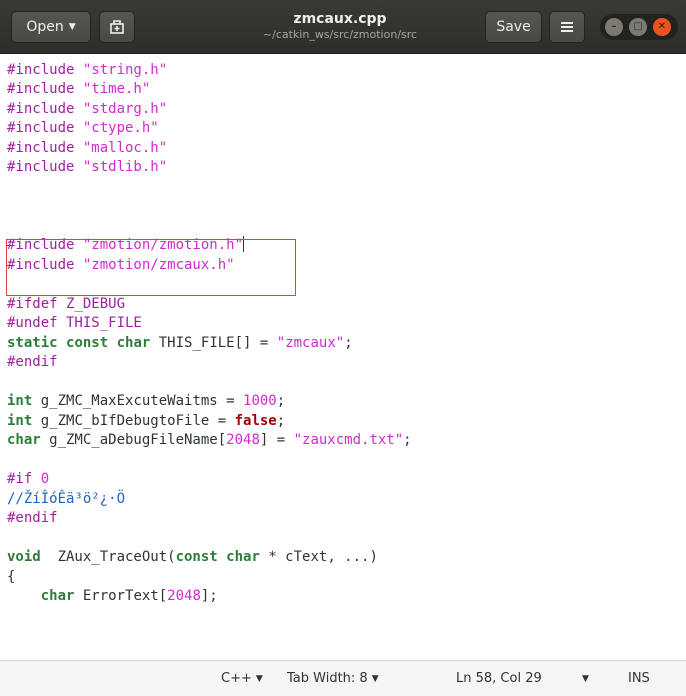  Describe the element at coordinates (209, 129) in the screenshot. I see `code-line: #include "ctype.h"` at that location.